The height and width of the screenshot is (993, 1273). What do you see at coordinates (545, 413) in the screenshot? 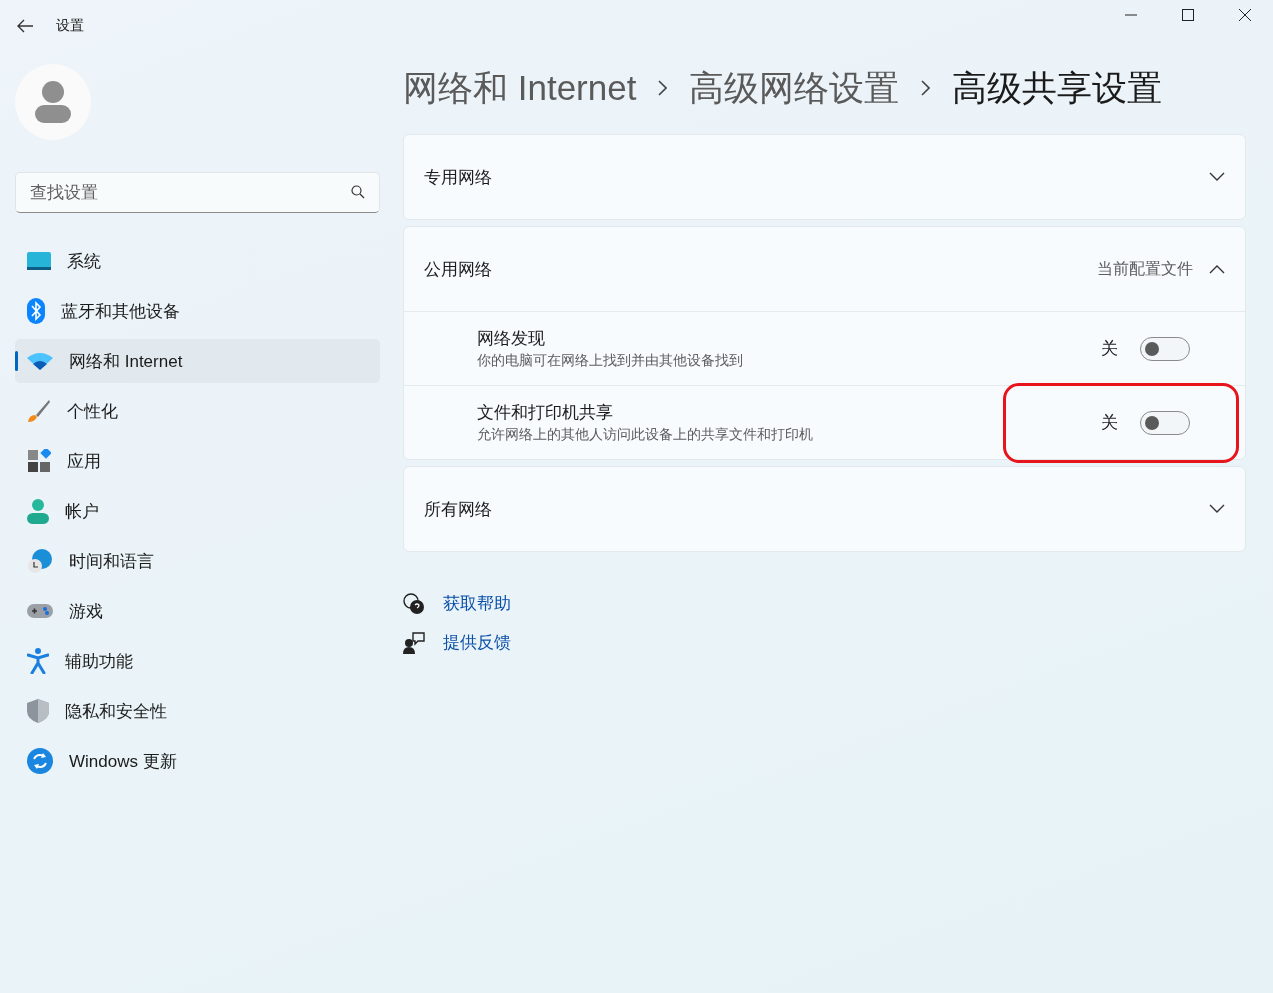
I see `setting-title: 文件和打印机共享` at bounding box center [545, 413].